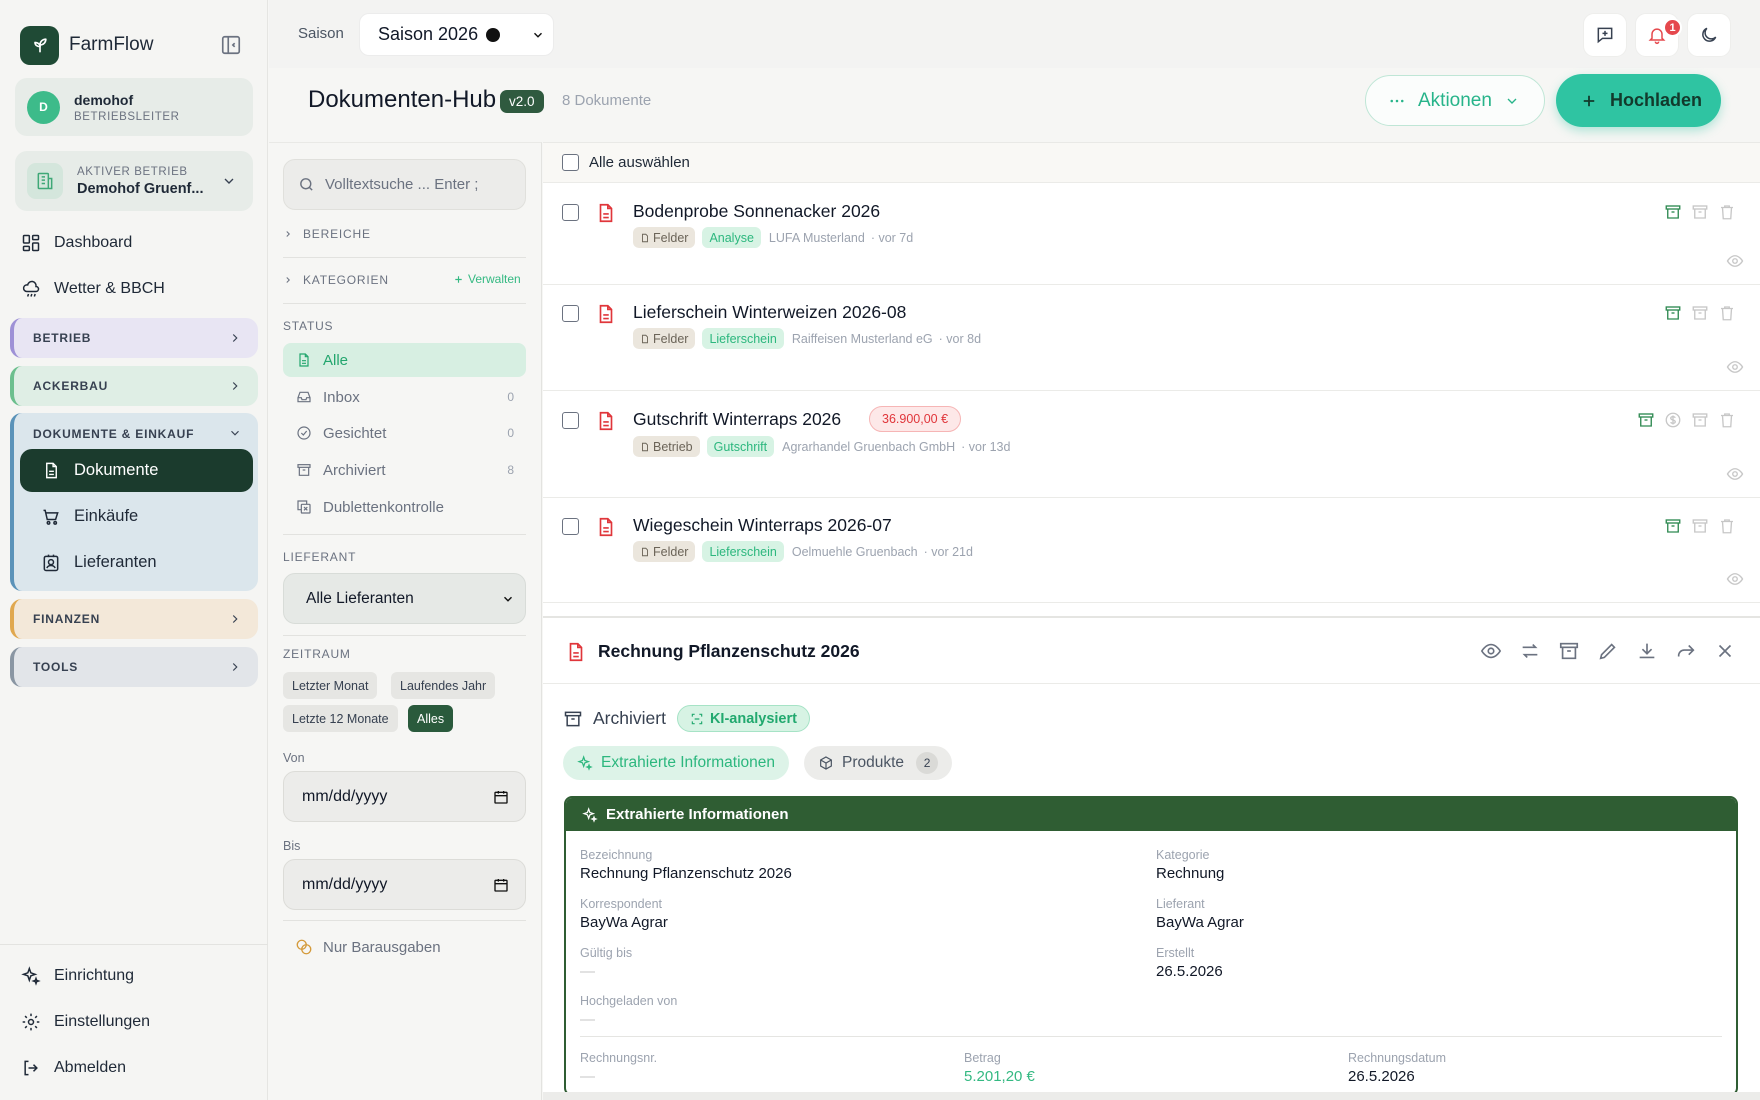  I want to click on cash-only-toggle: Nur Barausgaben, so click(368, 947).